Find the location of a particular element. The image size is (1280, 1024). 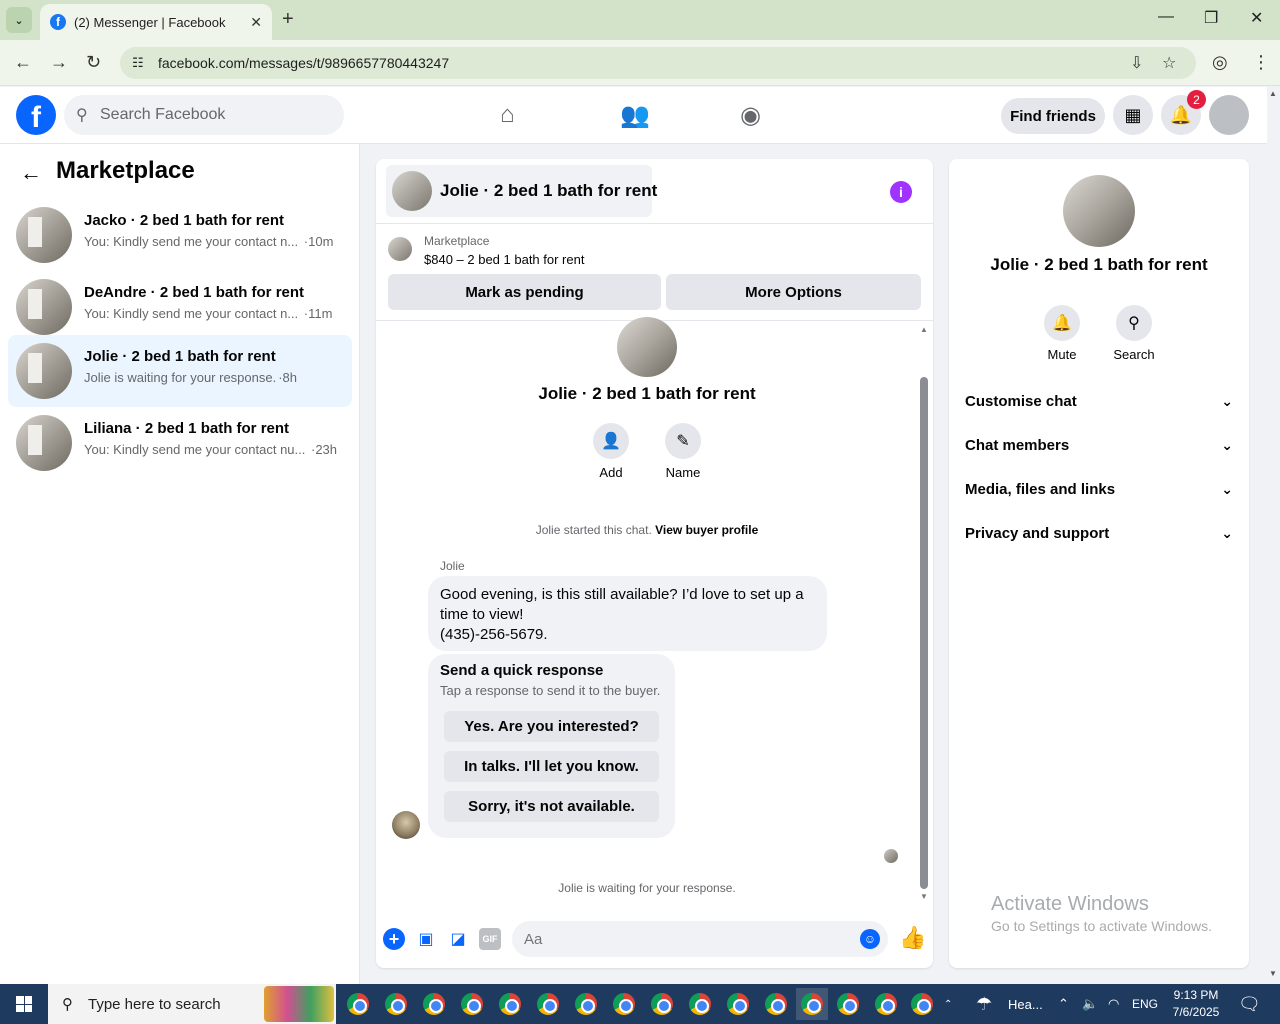

view-buyer-profile-link: View buyer profile is located at coordinates (706, 530).